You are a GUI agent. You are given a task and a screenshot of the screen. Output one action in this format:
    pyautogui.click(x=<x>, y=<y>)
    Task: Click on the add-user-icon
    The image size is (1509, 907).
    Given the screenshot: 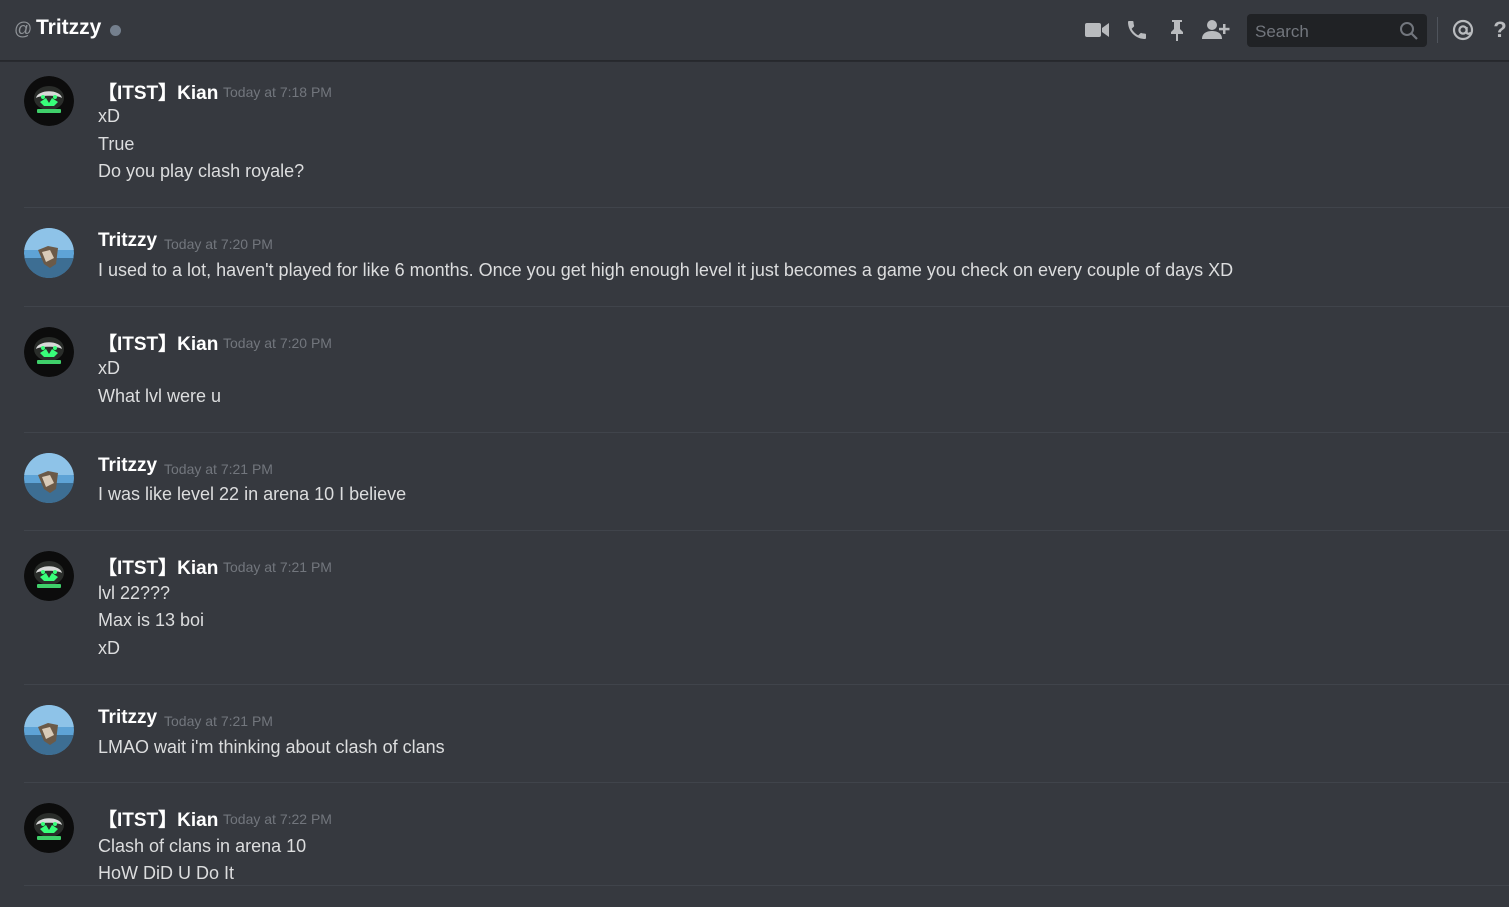 What is the action you would take?
    pyautogui.click(x=1216, y=30)
    